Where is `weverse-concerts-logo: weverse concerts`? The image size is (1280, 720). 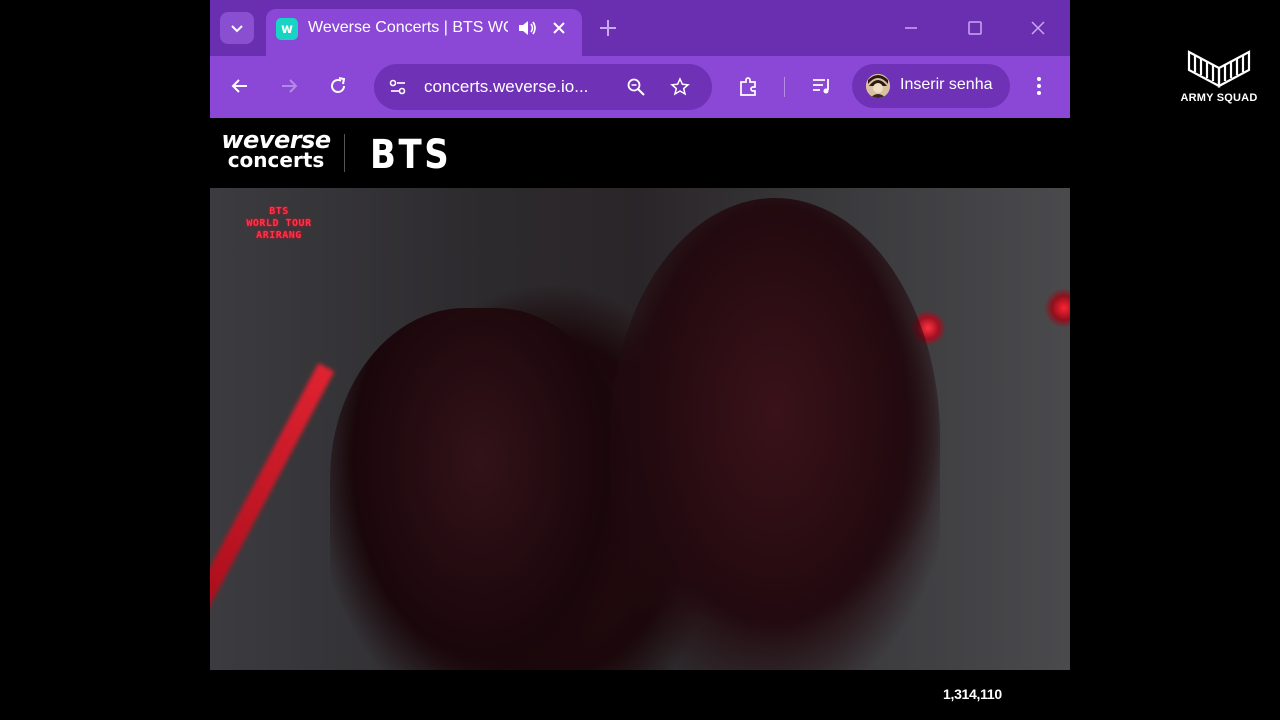 weverse-concerts-logo: weverse concerts is located at coordinates (276, 149).